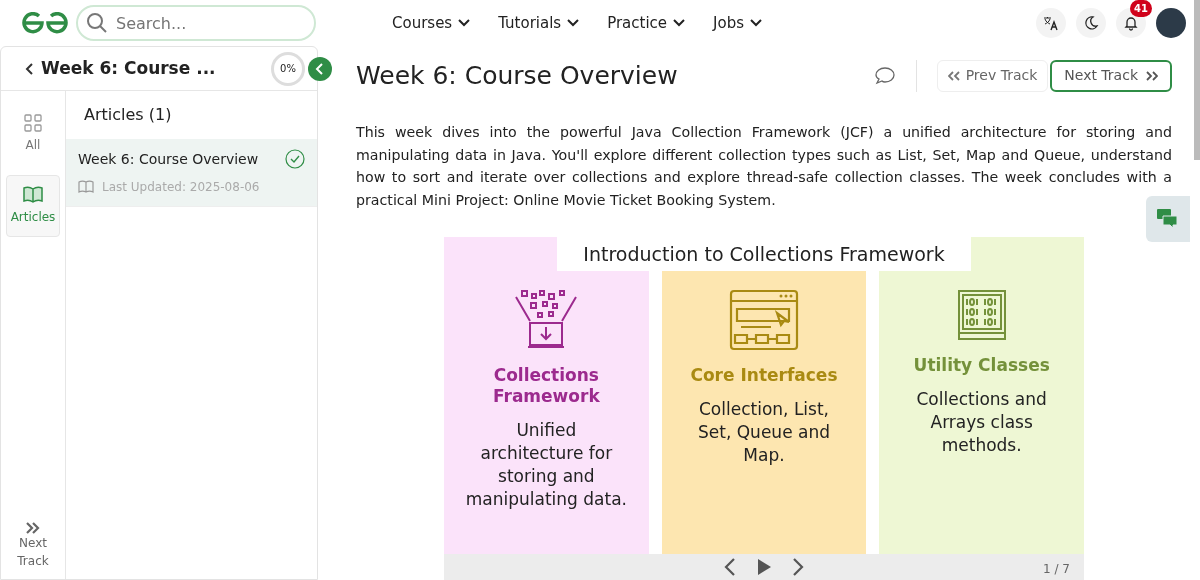 This screenshot has height=580, width=1200. I want to click on double-chevron-left-icon, so click(953, 75).